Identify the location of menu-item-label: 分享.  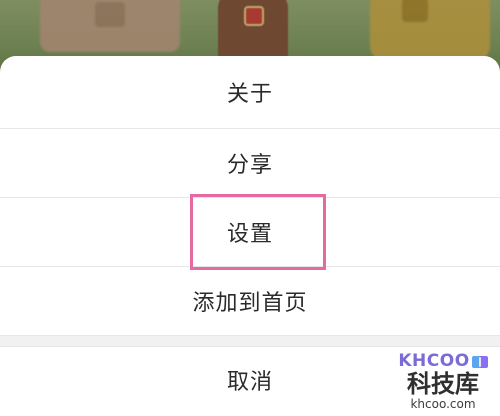
(249, 165).